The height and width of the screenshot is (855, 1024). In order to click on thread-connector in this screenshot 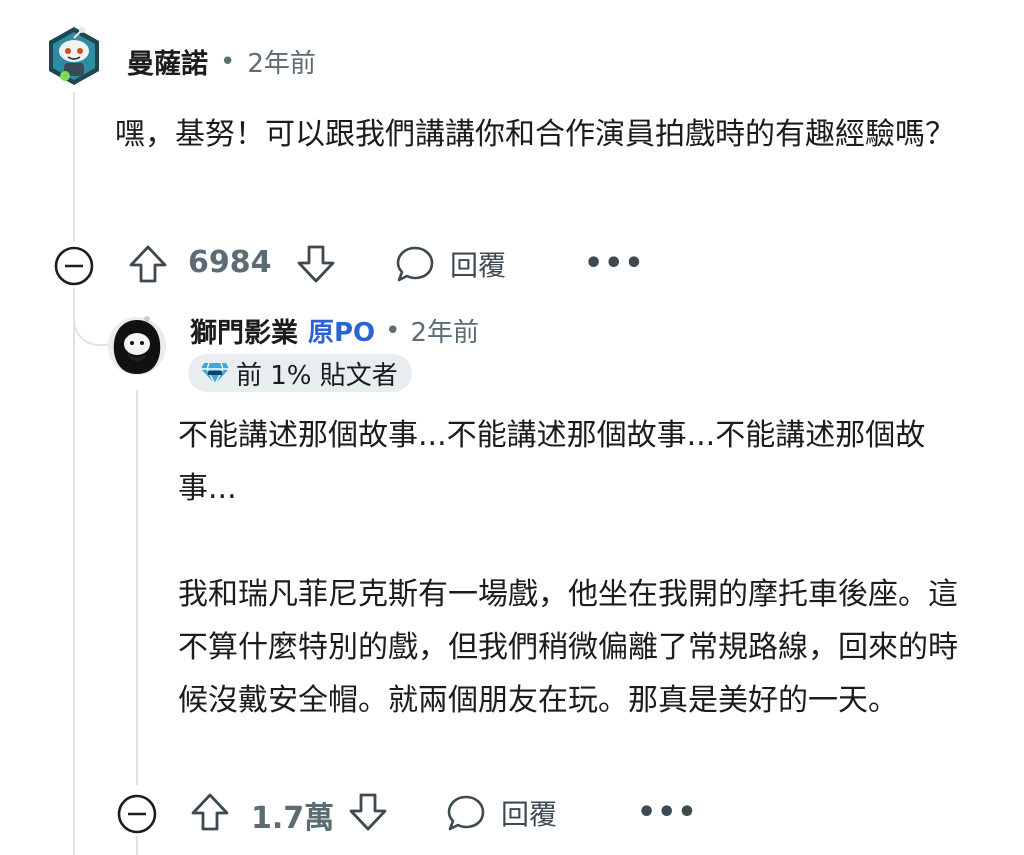, I will do `click(91, 321)`.